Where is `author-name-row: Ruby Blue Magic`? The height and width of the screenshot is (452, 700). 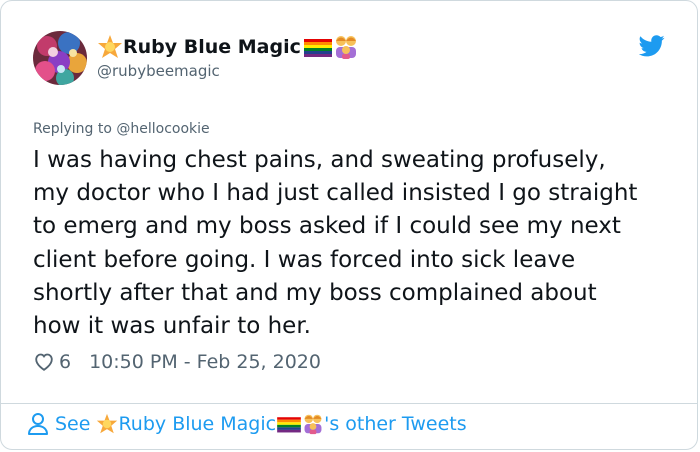 author-name-row: Ruby Blue Magic is located at coordinates (228, 47).